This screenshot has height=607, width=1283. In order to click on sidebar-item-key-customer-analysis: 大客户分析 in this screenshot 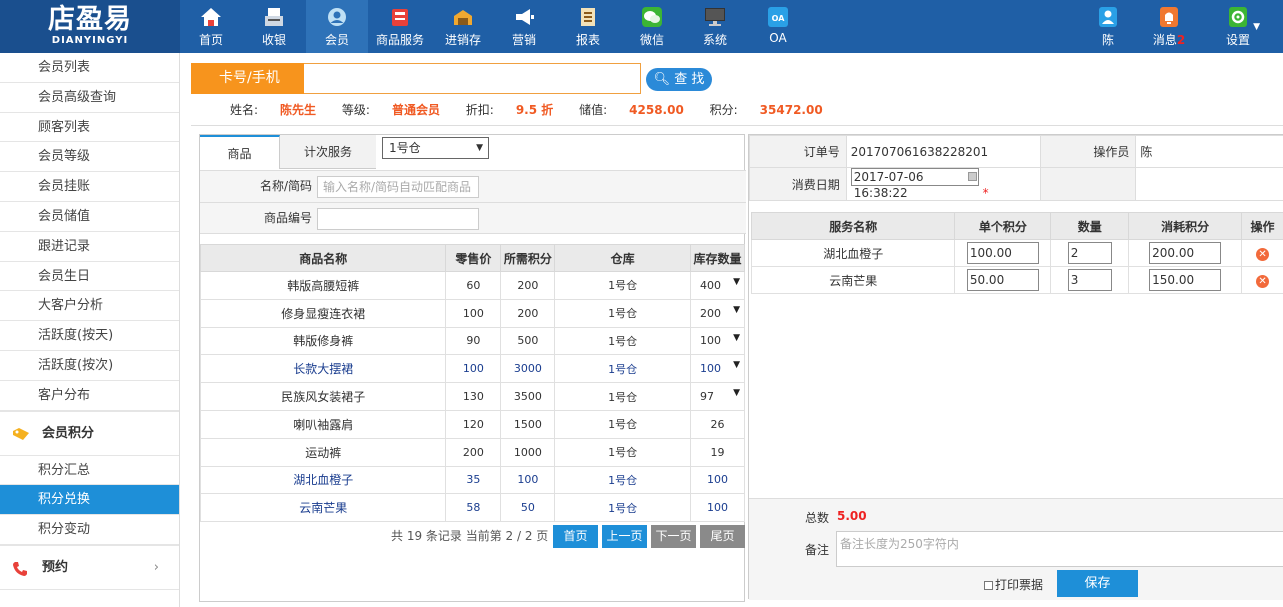, I will do `click(89, 306)`.